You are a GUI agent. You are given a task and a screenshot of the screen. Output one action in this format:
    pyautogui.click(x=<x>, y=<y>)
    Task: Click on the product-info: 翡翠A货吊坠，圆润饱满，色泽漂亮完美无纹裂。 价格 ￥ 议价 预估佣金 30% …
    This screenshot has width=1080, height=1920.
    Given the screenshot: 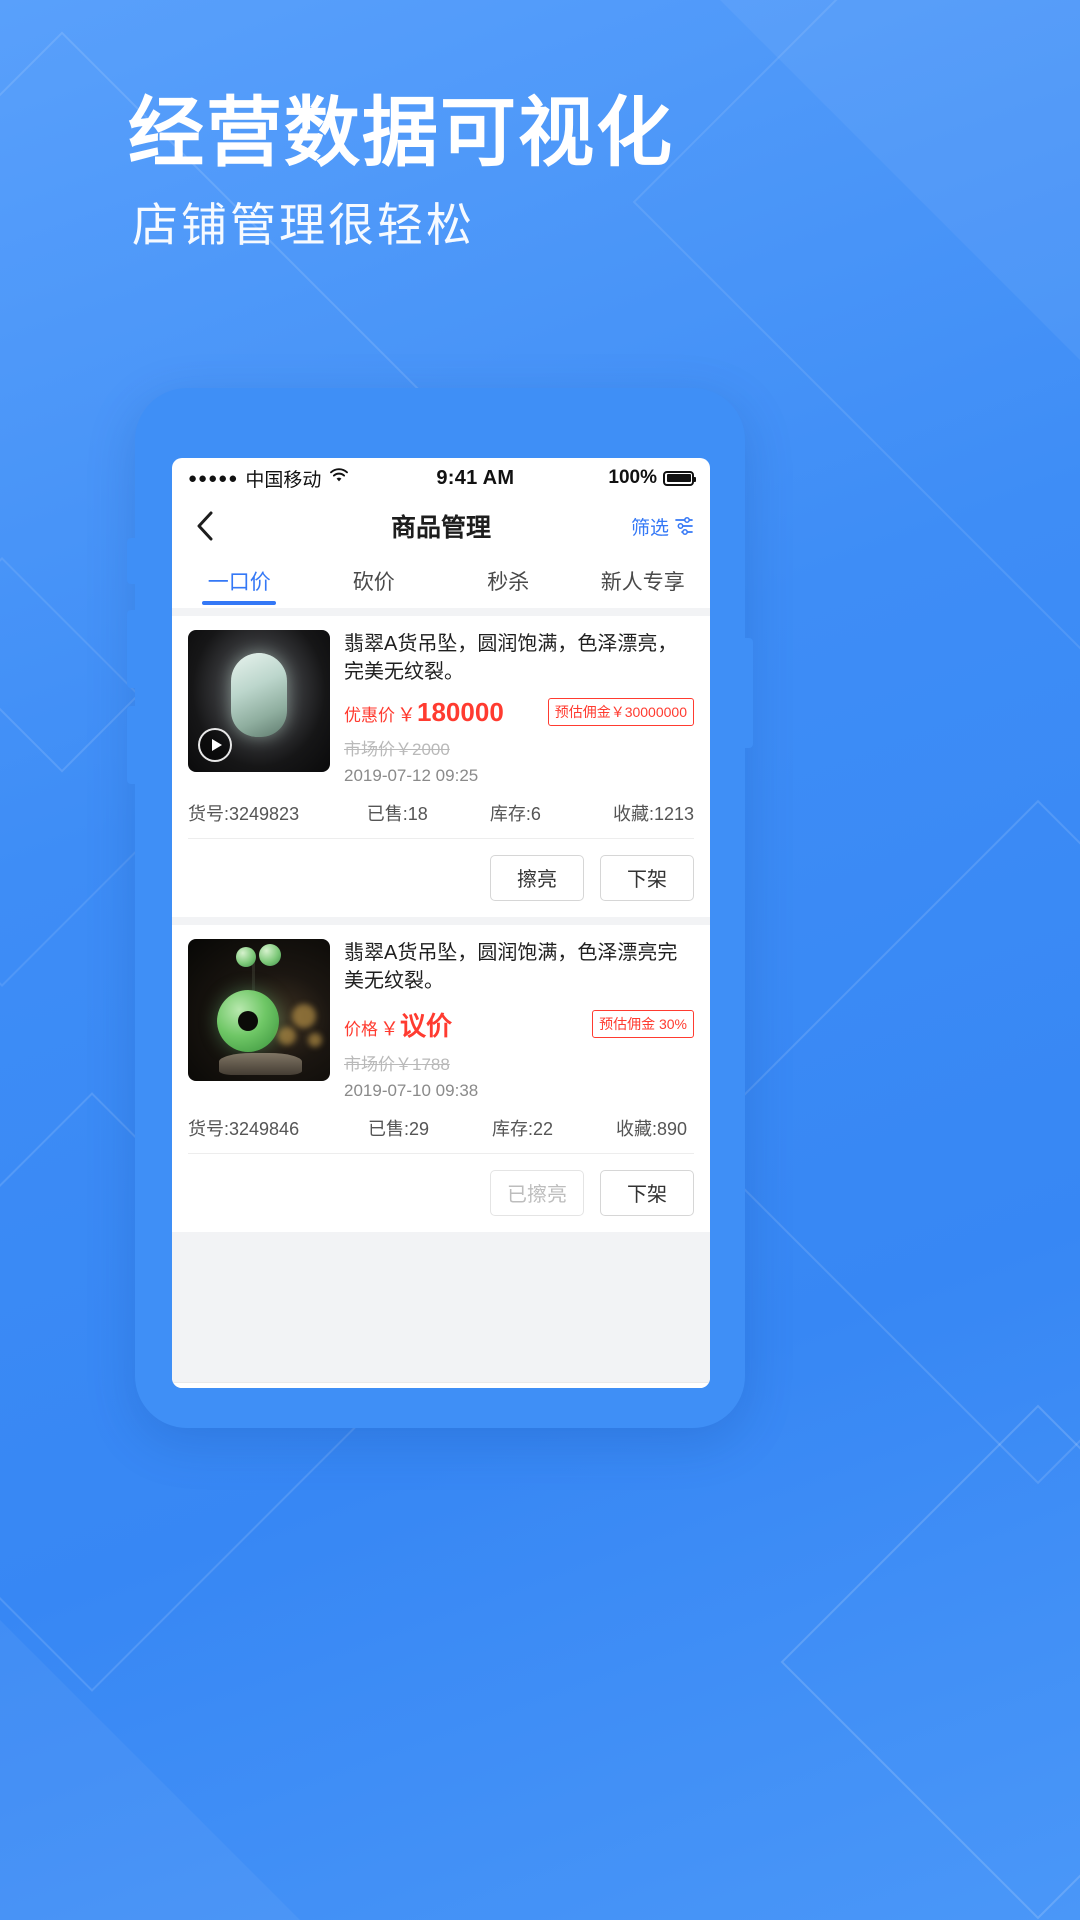 What is the action you would take?
    pyautogui.click(x=519, y=1020)
    